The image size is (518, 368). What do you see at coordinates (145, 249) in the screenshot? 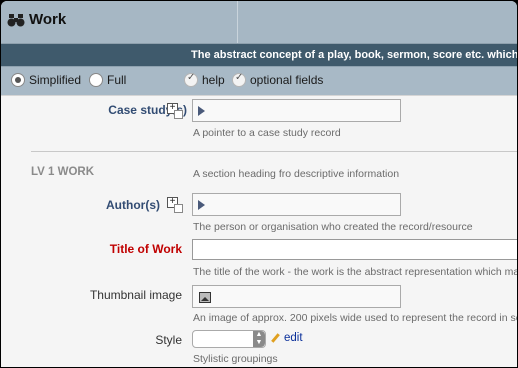
I see `title-of-work-label: Title of Work` at bounding box center [145, 249].